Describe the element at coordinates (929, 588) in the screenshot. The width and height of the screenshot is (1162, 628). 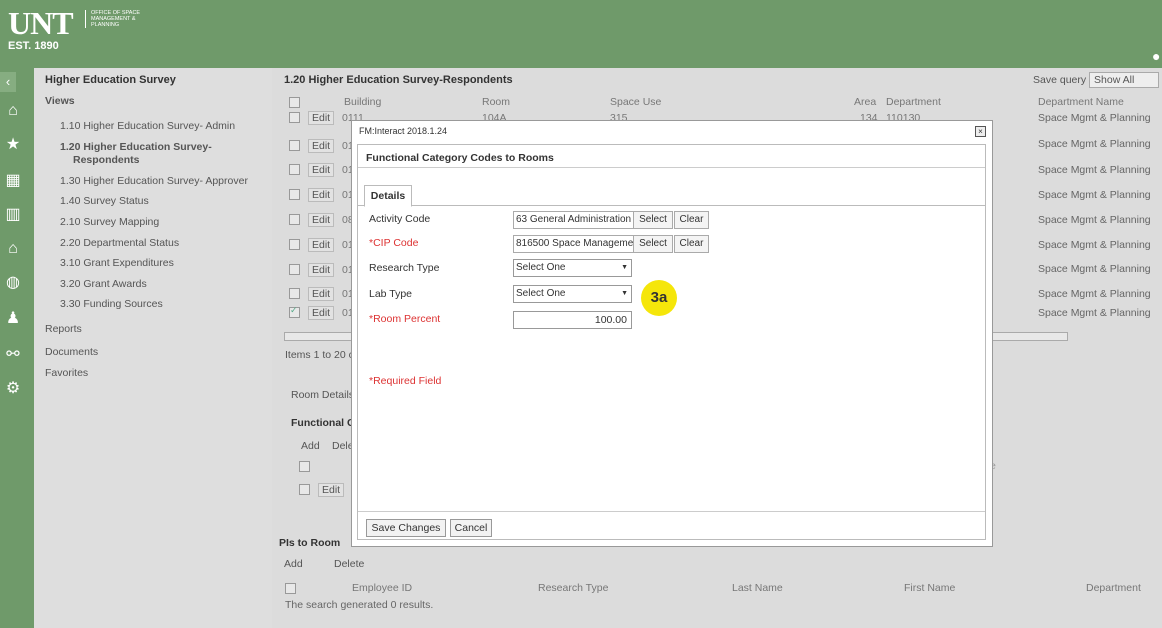
I see `pis-col-first-name: First Name` at that location.